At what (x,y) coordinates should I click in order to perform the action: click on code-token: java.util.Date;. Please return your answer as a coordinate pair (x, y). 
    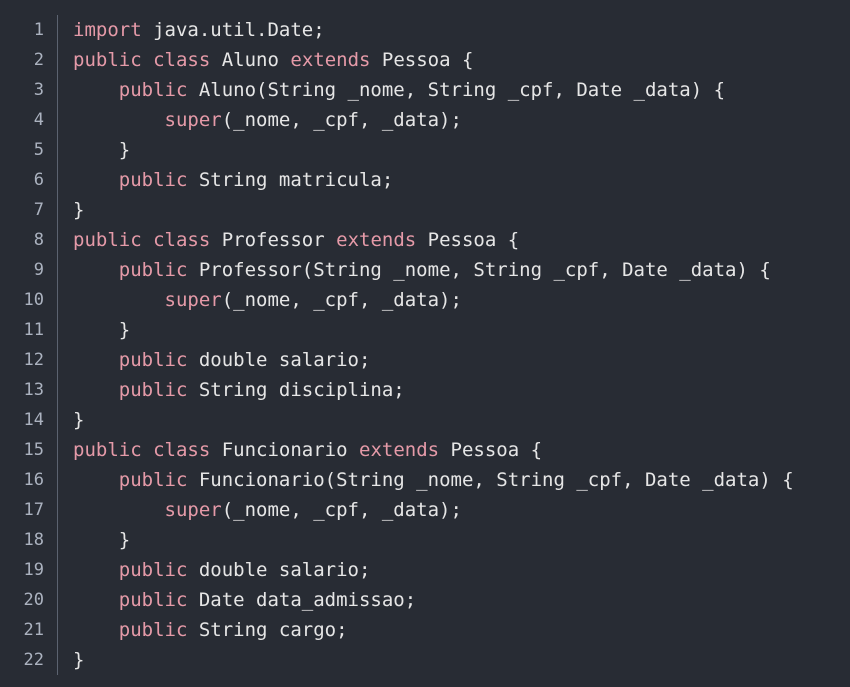
    Looking at the image, I should click on (233, 30).